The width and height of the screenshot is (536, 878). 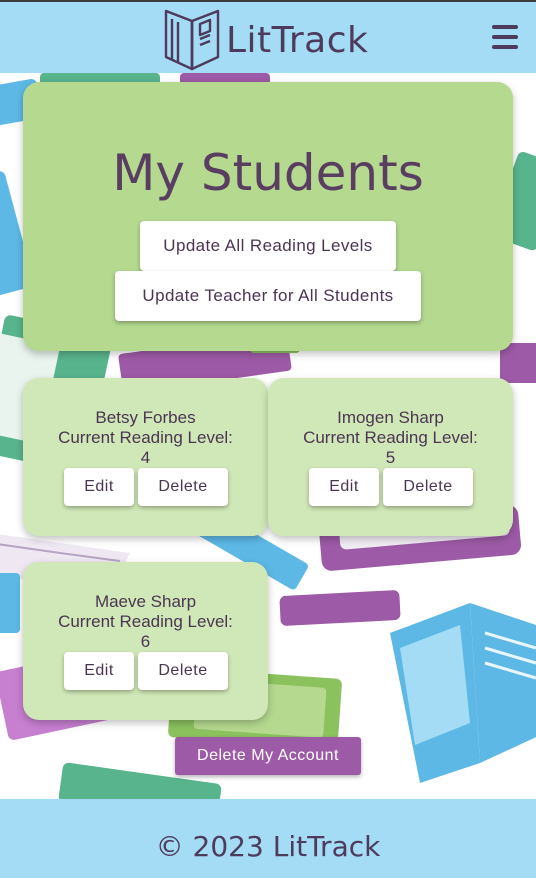 I want to click on open-book-icon, so click(x=192, y=40).